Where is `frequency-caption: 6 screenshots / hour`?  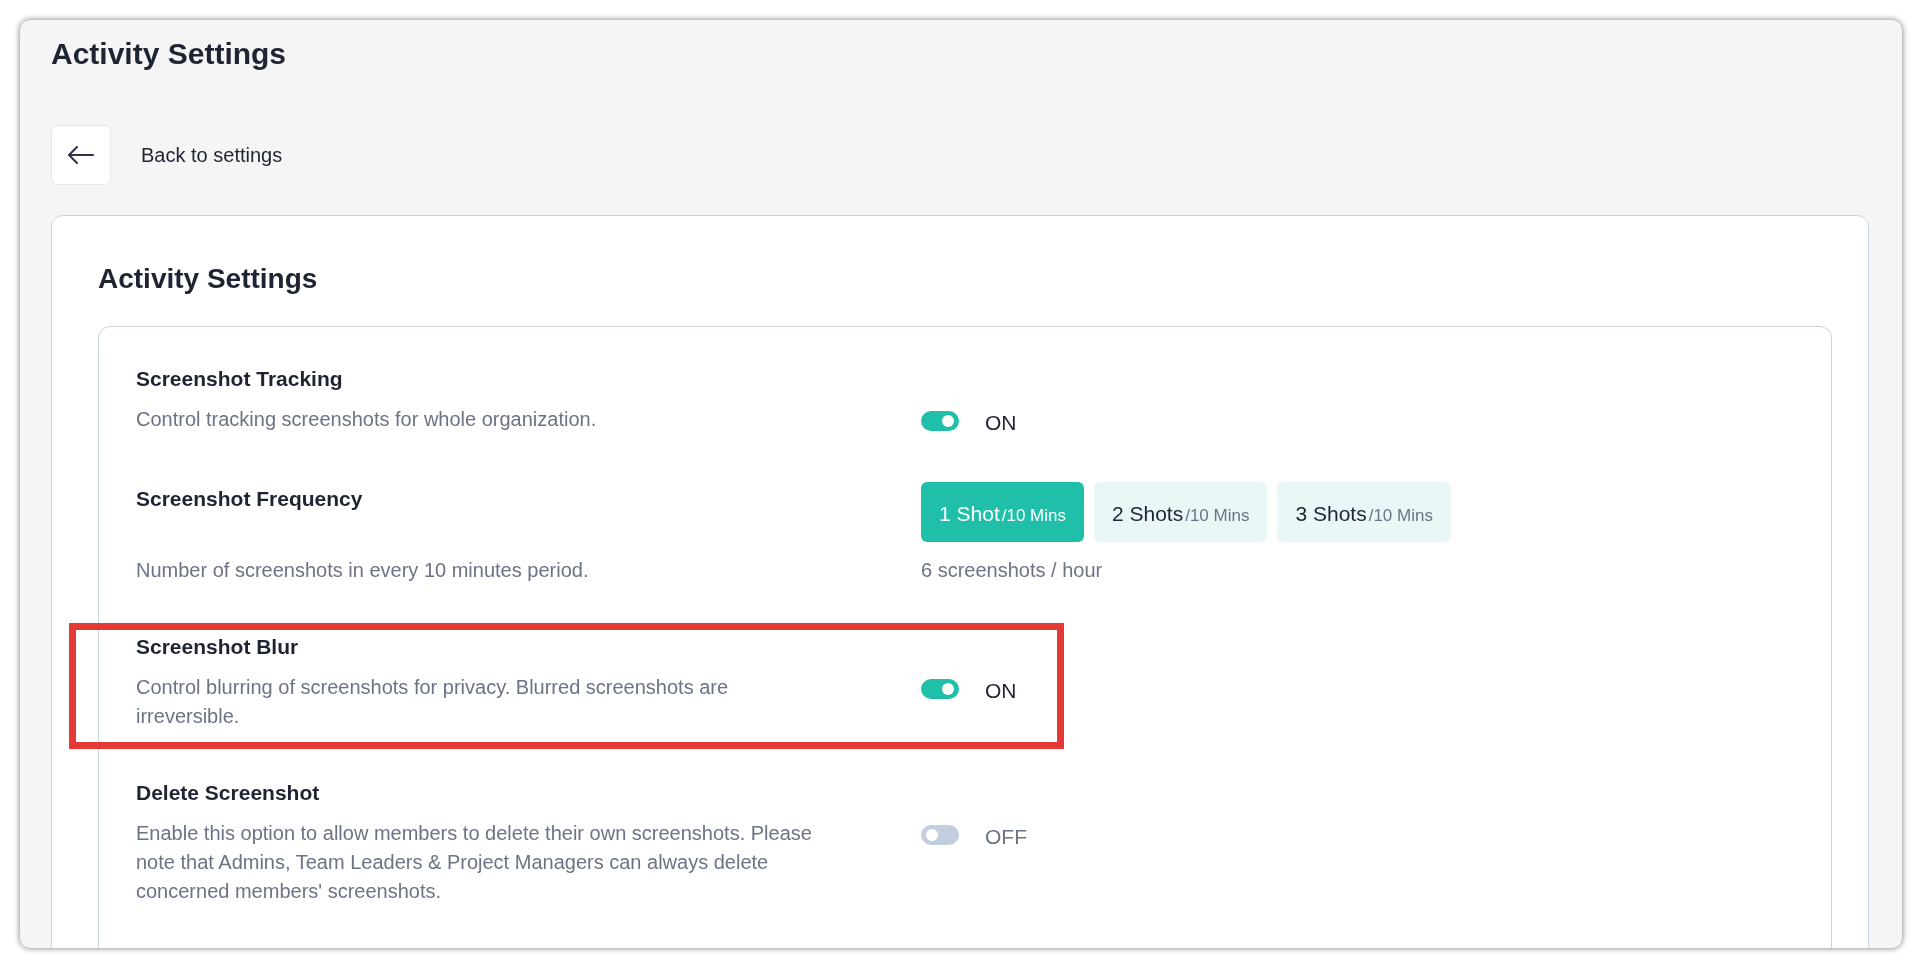
frequency-caption: 6 screenshots / hour is located at coordinates (1012, 570).